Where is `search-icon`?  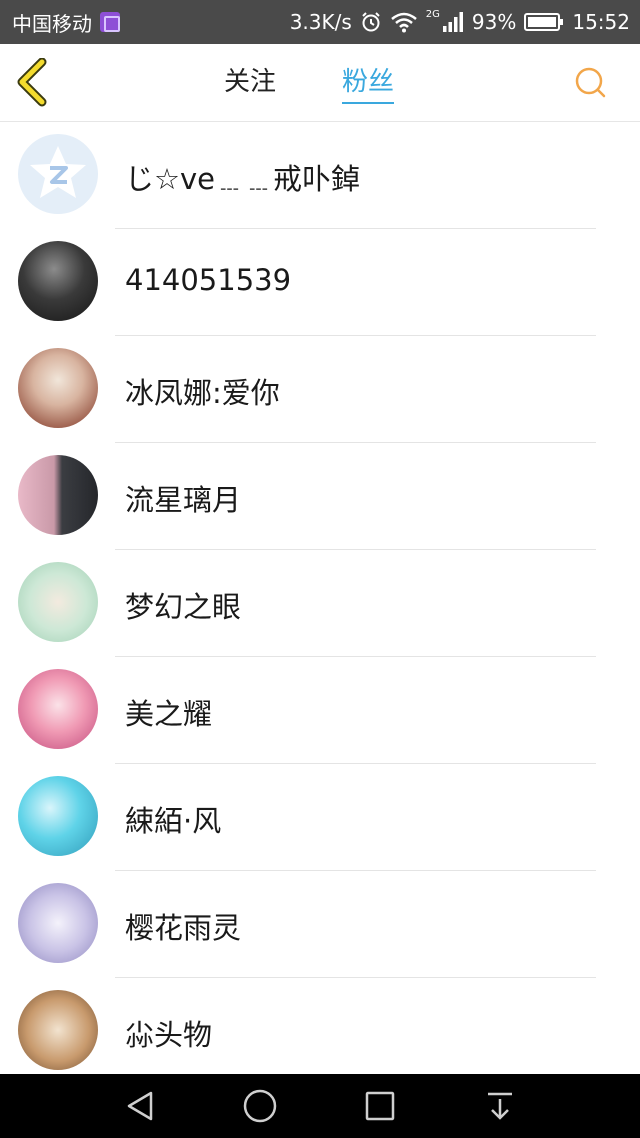
search-icon is located at coordinates (590, 82).